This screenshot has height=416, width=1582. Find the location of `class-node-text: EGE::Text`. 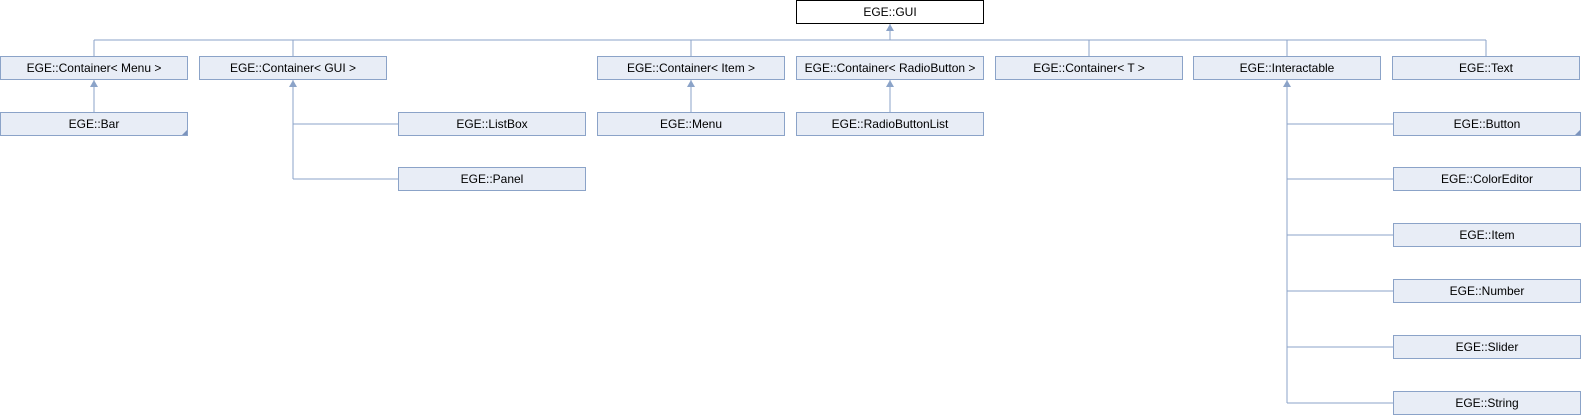

class-node-text: EGE::Text is located at coordinates (1486, 68).